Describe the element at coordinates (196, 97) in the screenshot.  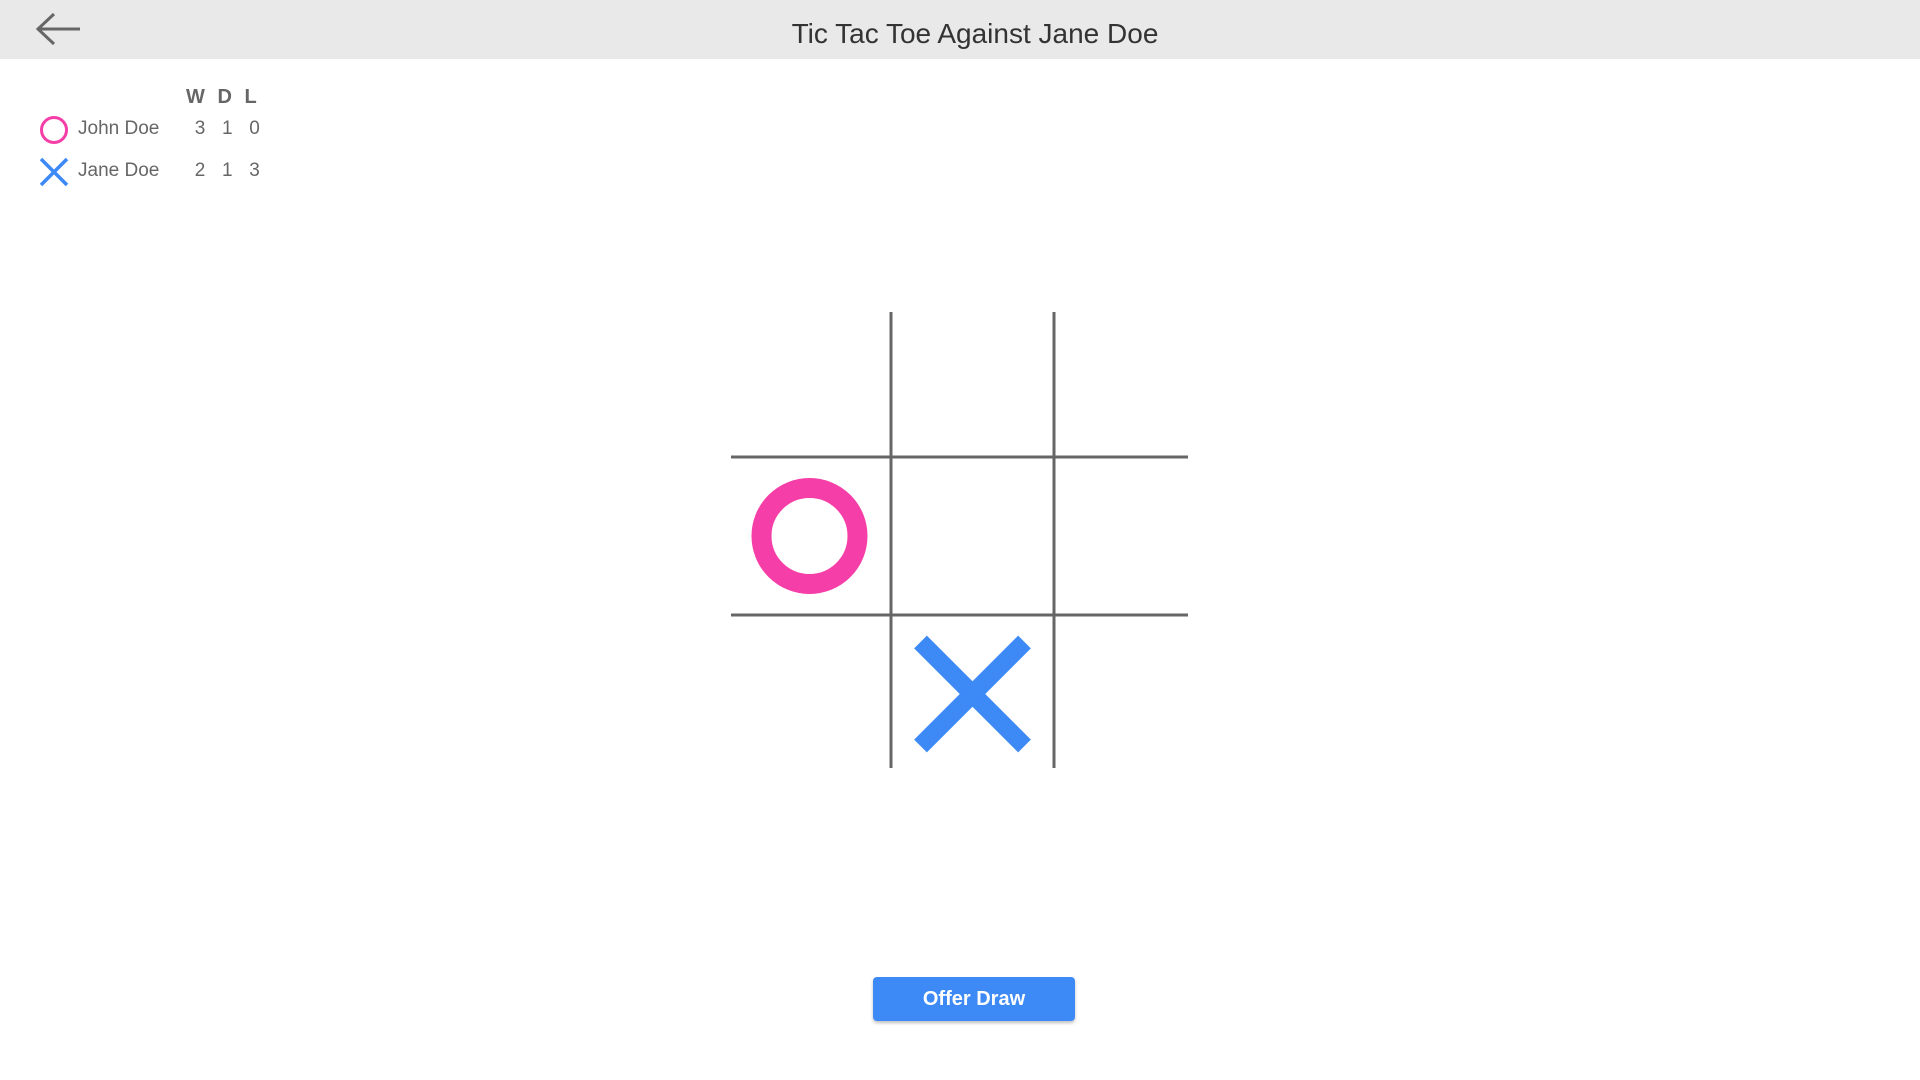
I see `wins-header: W` at that location.